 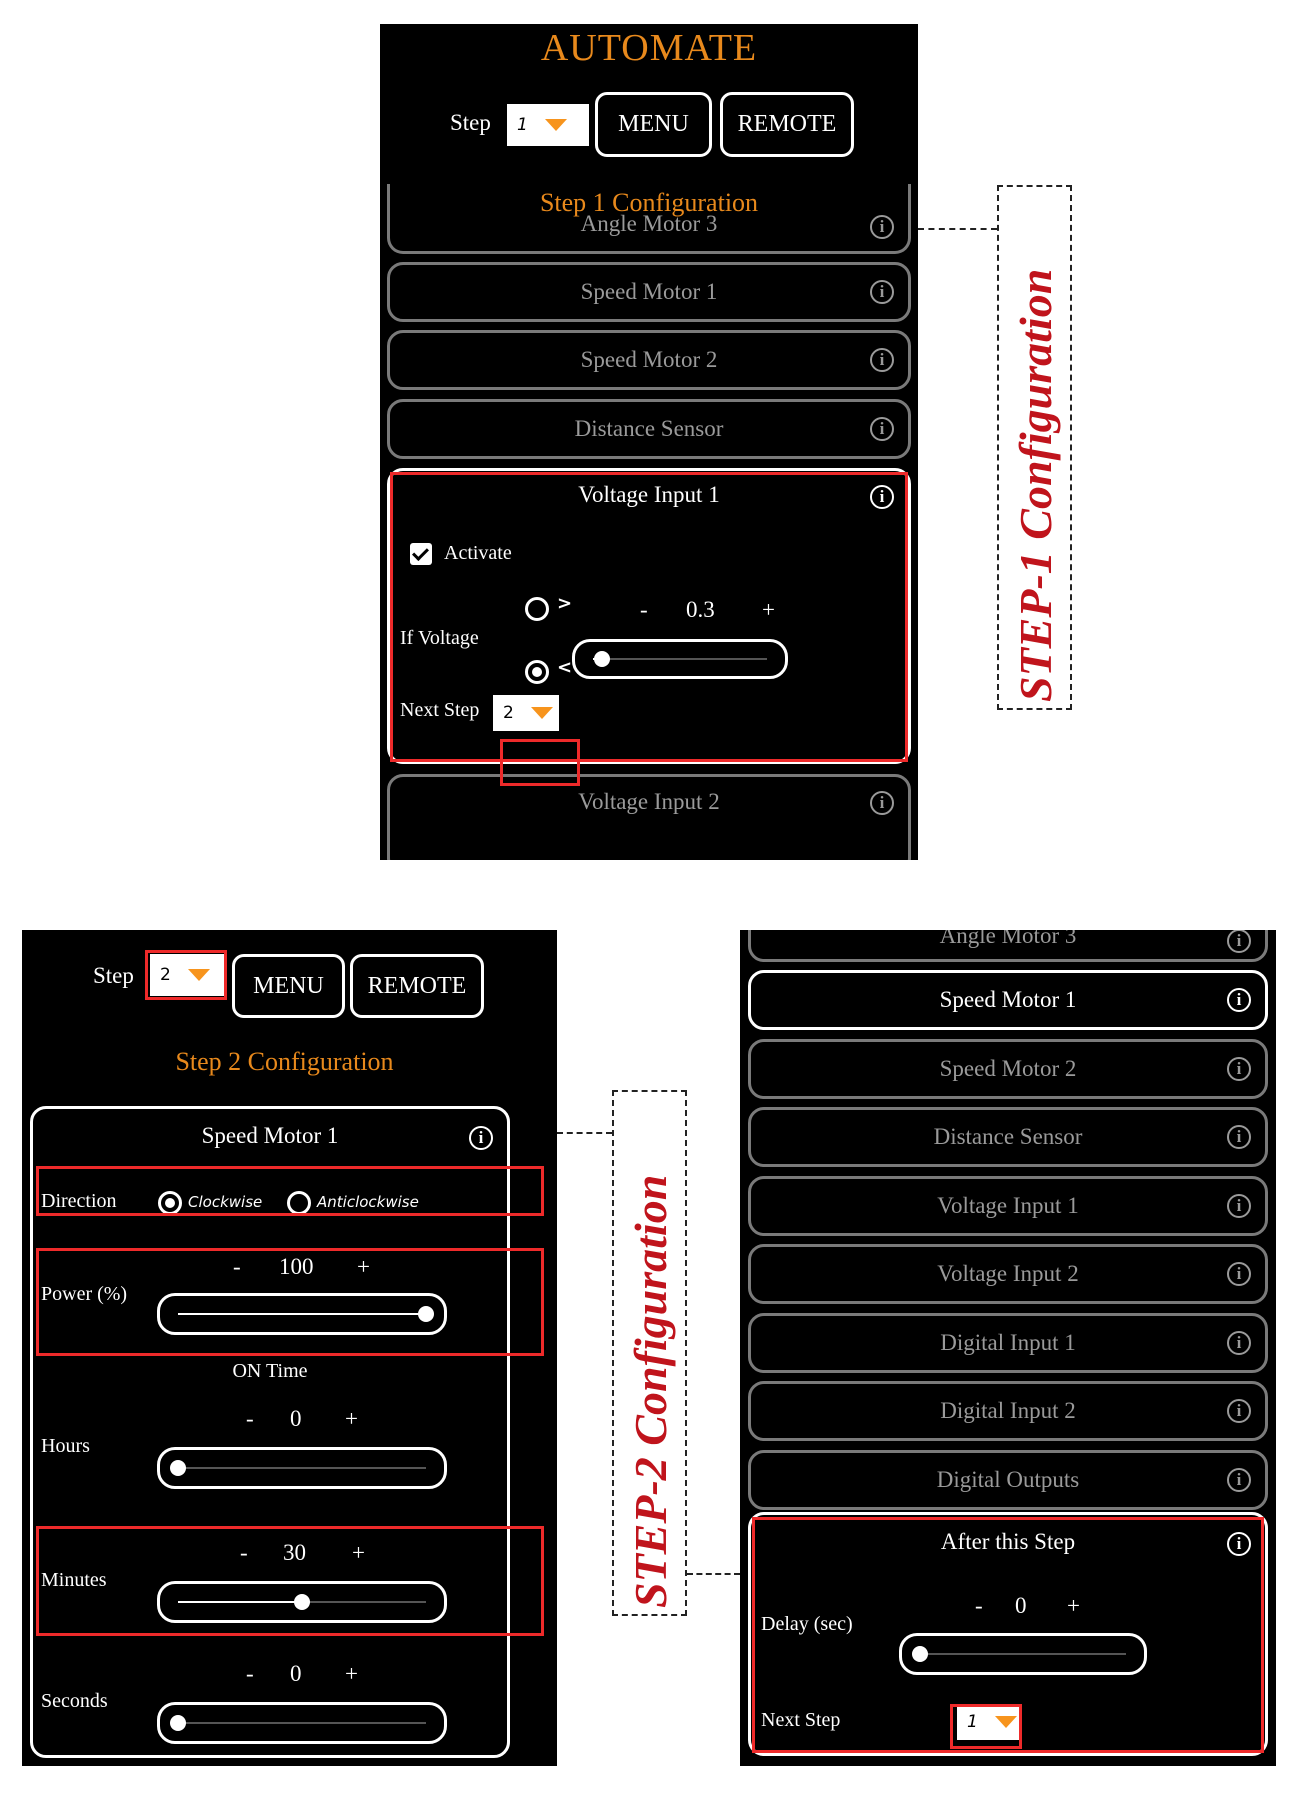 What do you see at coordinates (649, 48) in the screenshot?
I see `app-title: AUTOMATE` at bounding box center [649, 48].